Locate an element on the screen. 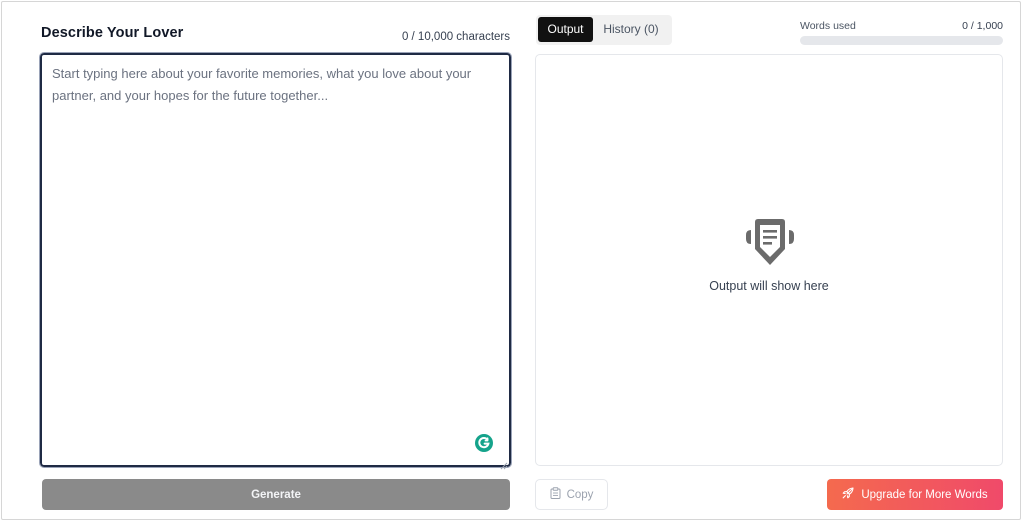  words-used-value: 0 / 1,000 is located at coordinates (982, 26).